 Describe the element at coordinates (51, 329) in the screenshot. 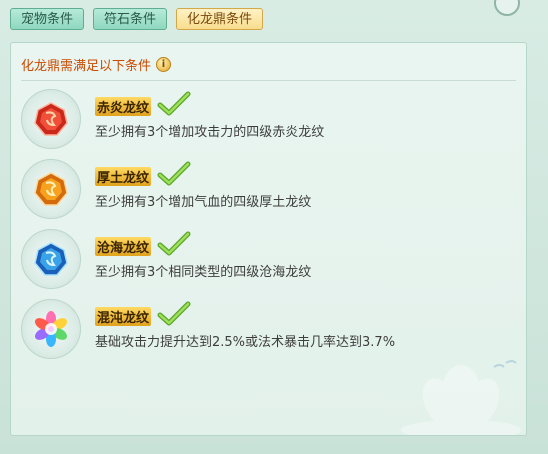

I see `rainbow-flower-gem-icon` at that location.